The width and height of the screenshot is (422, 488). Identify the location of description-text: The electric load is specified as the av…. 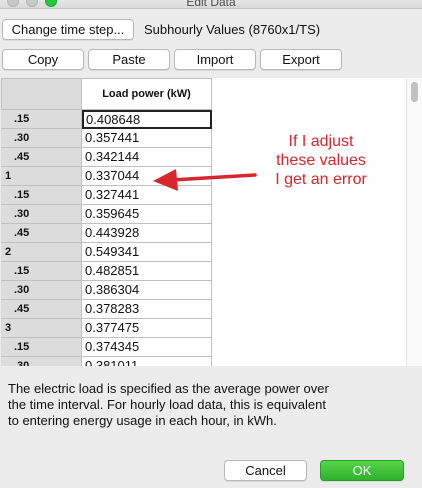
(210, 405).